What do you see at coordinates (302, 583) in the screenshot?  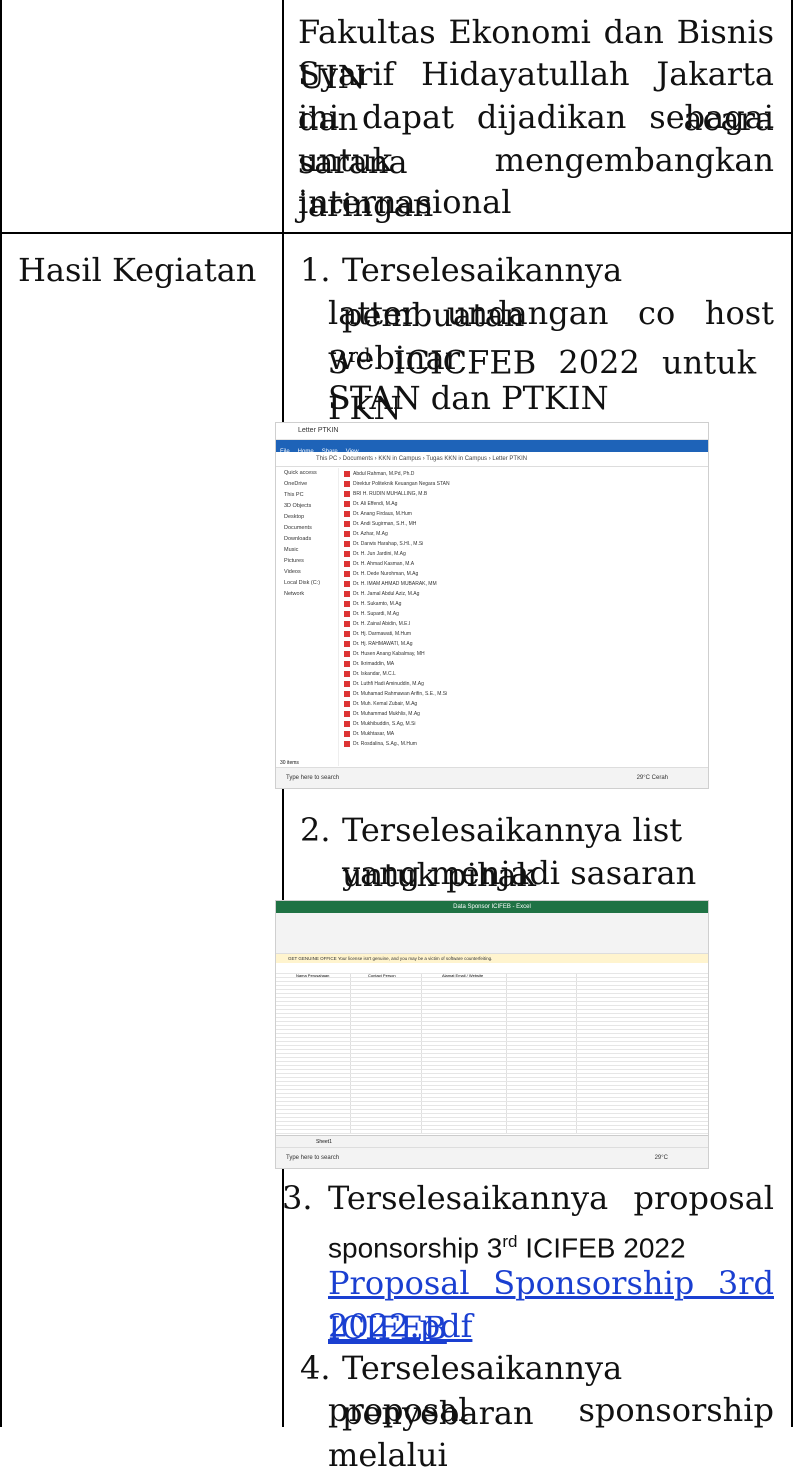 I see `nav-item: Local Disk (C:)` at bounding box center [302, 583].